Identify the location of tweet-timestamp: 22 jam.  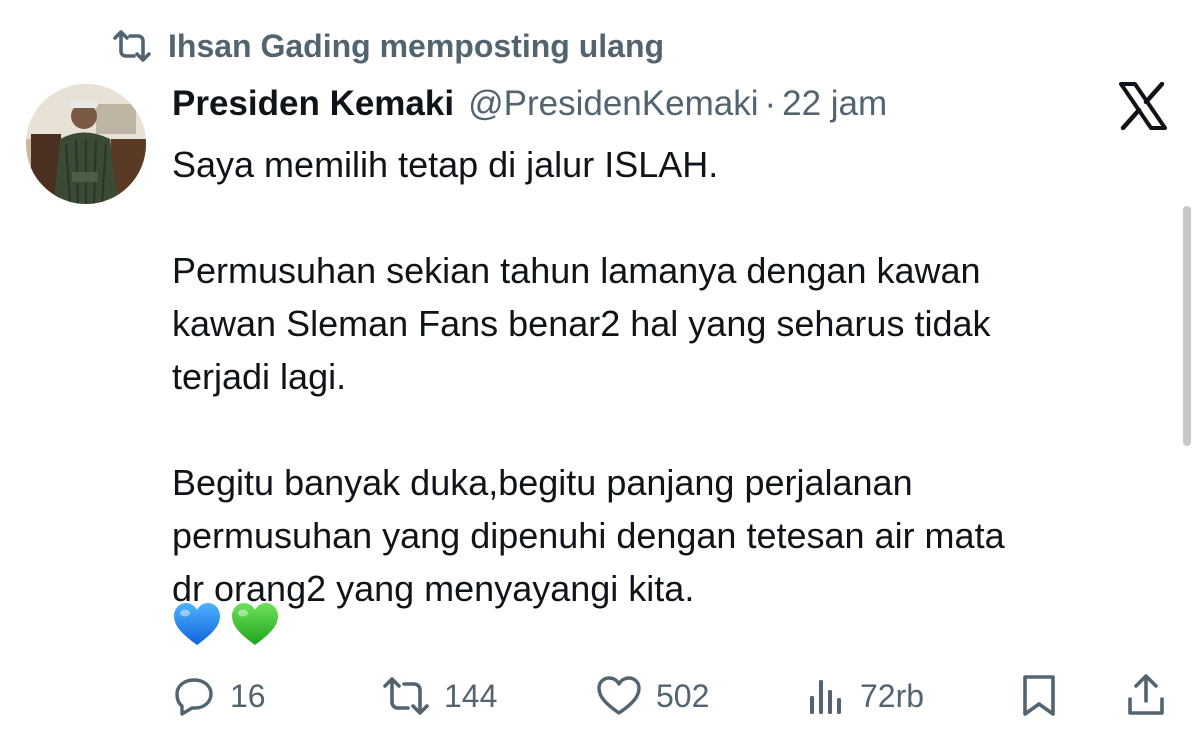
(834, 104).